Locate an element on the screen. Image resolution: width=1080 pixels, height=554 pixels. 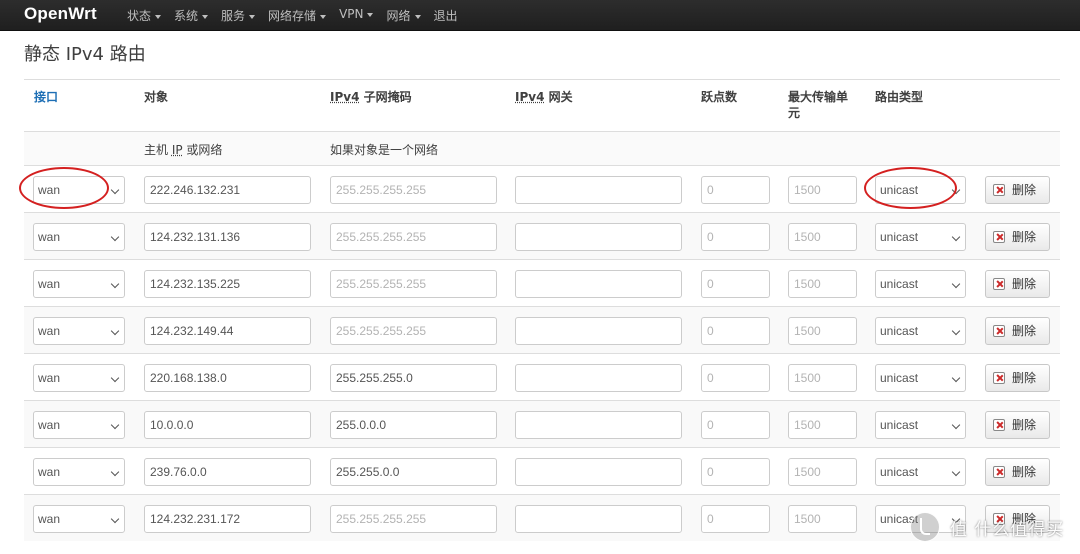
brand-logo: OpenWrt is located at coordinates (60, 14).